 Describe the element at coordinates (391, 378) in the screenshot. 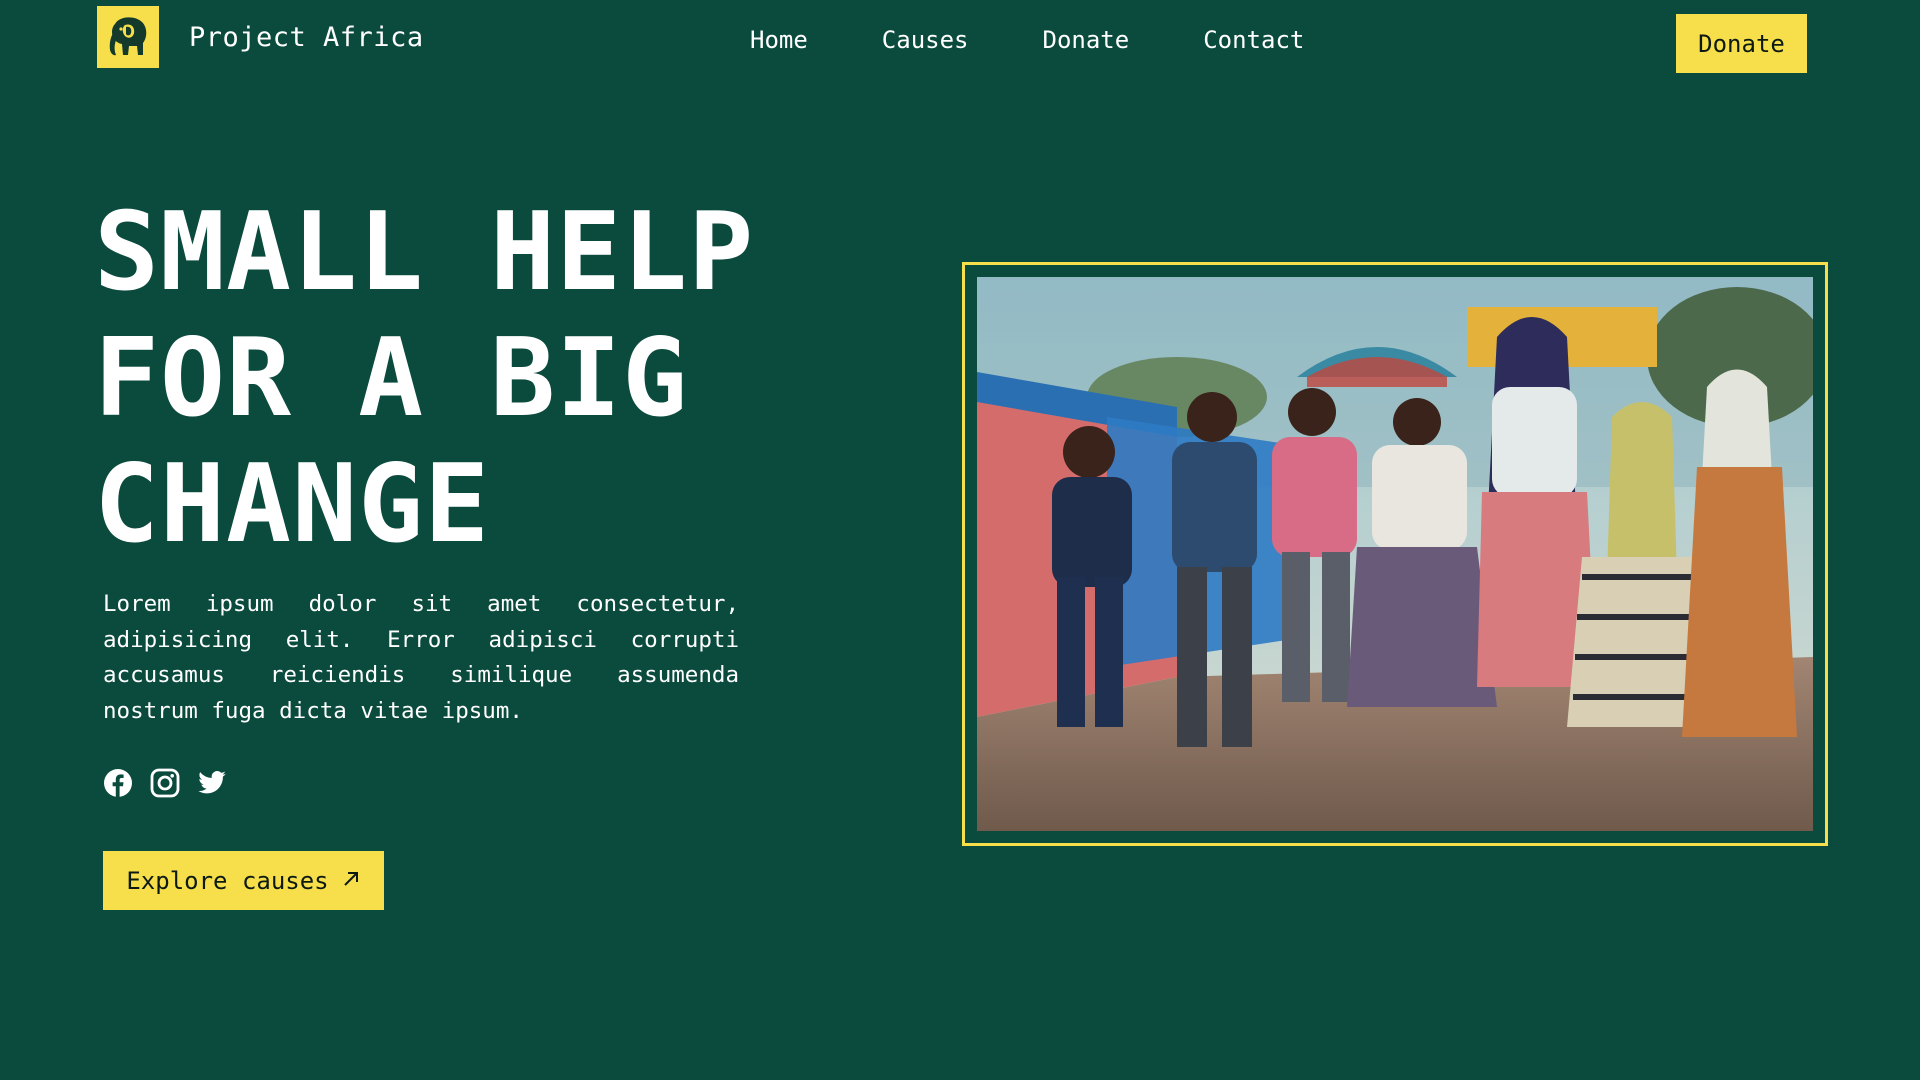

I see `hero-title-line: FOR A BIG` at that location.